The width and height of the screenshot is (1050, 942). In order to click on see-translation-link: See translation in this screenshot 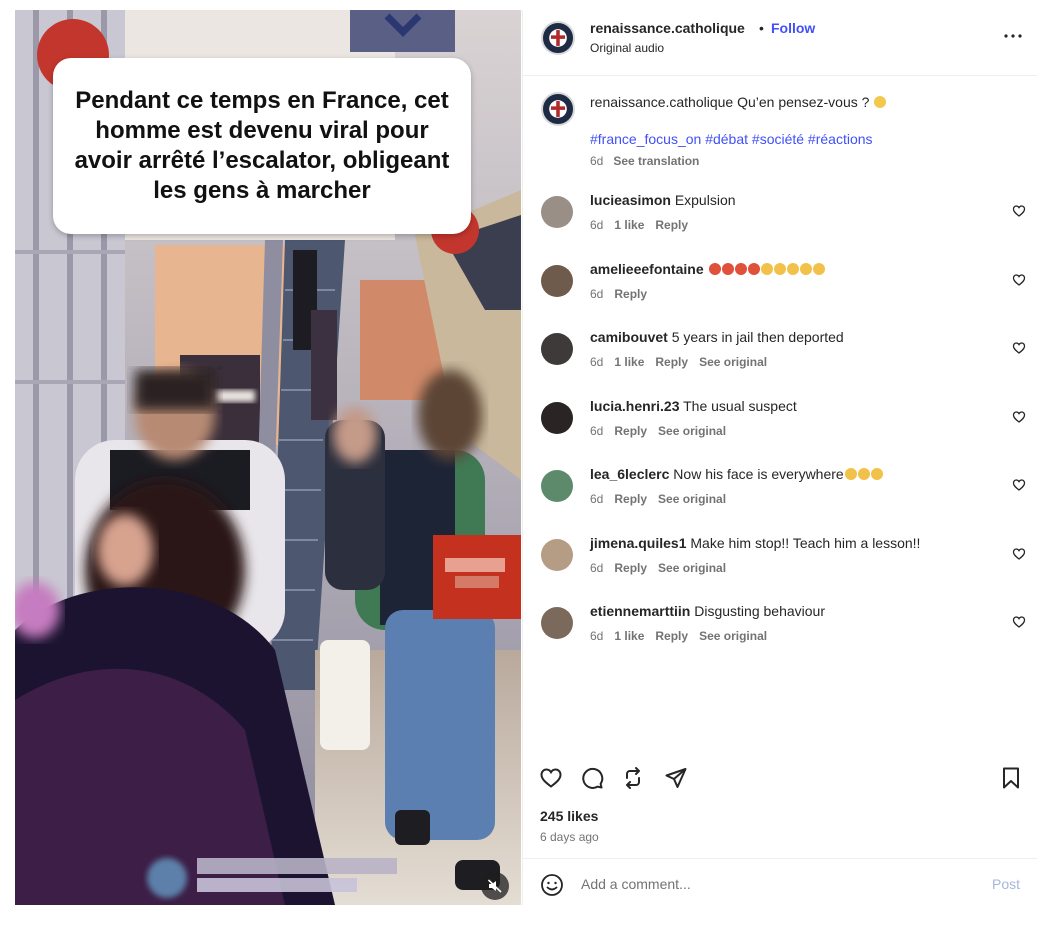, I will do `click(656, 161)`.